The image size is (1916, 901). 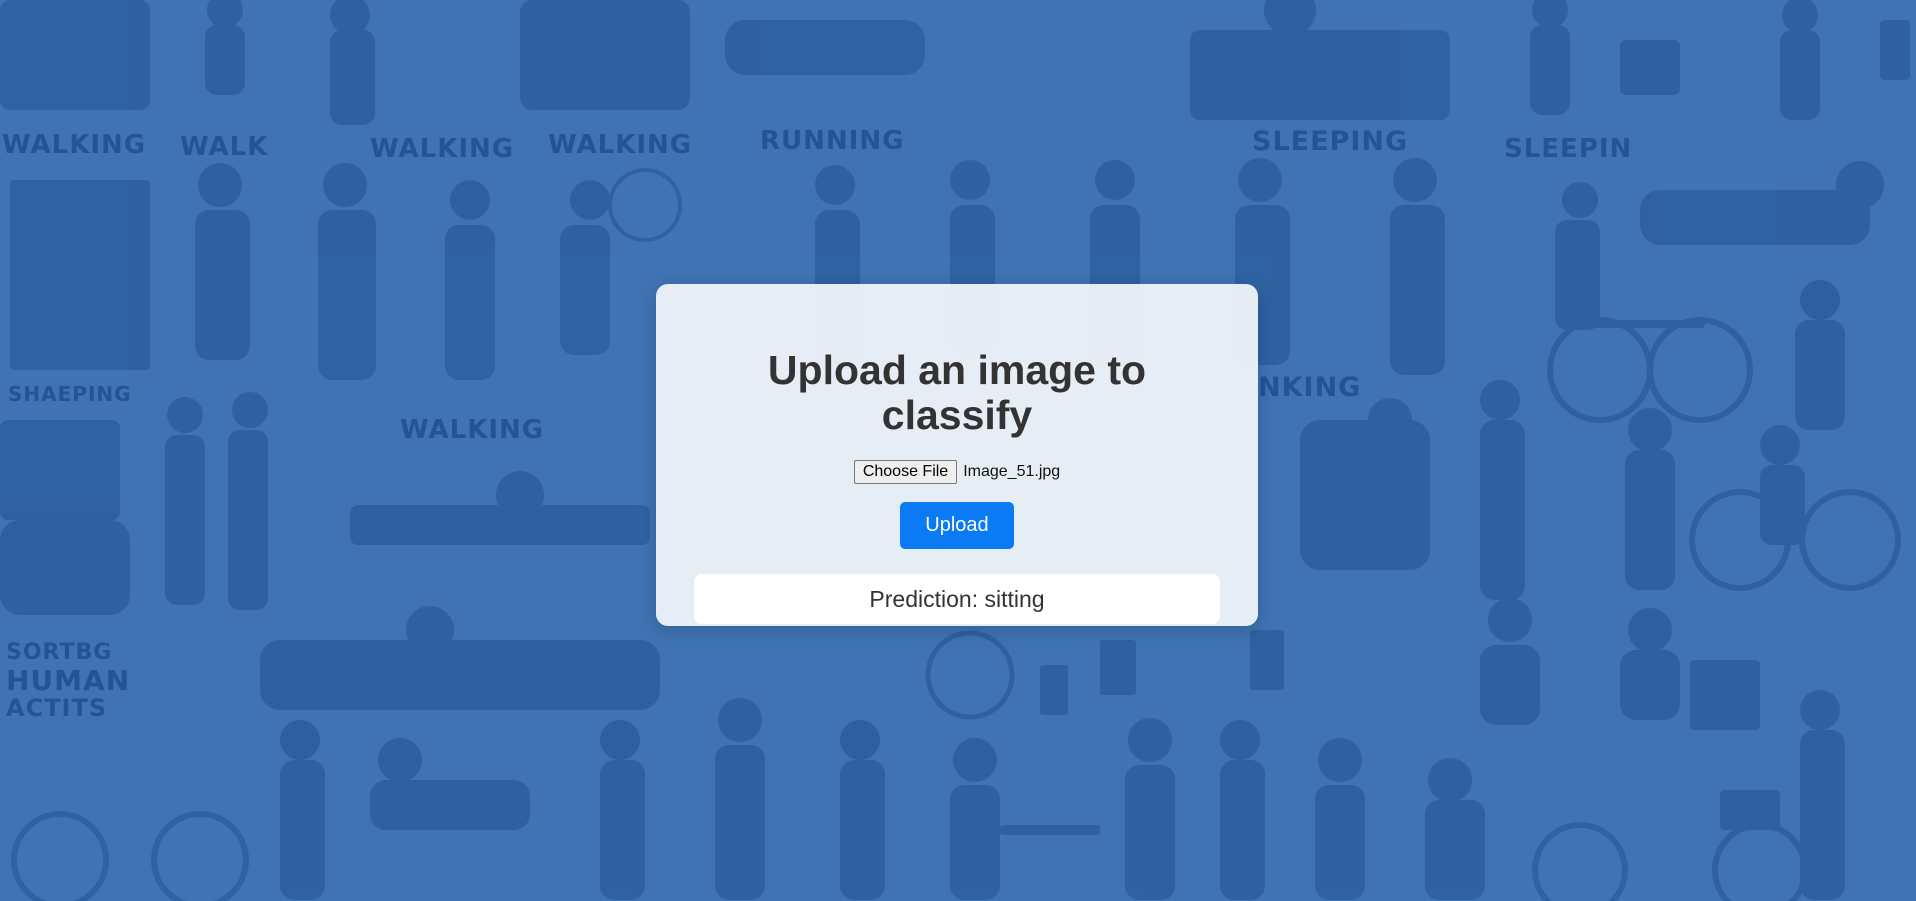 I want to click on file-input: Choose File Image_51.jpg, so click(x=957, y=472).